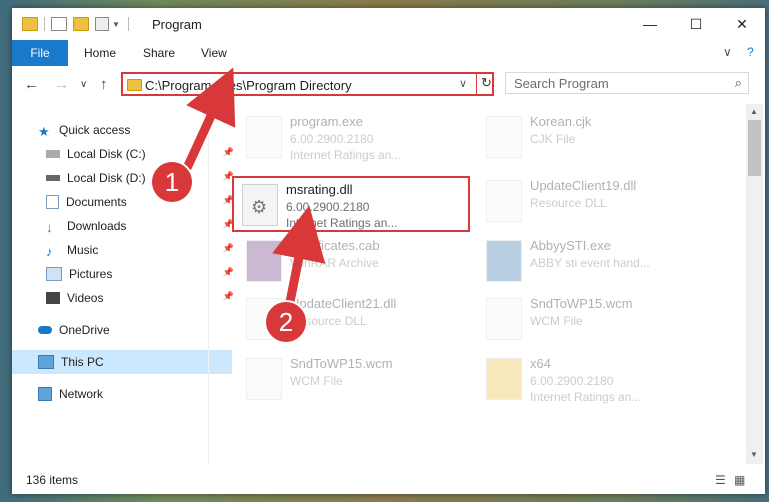 This screenshot has height=502, width=769. What do you see at coordinates (597, 138) in the screenshot?
I see `file-item: Korean.cjk CJK File` at bounding box center [597, 138].